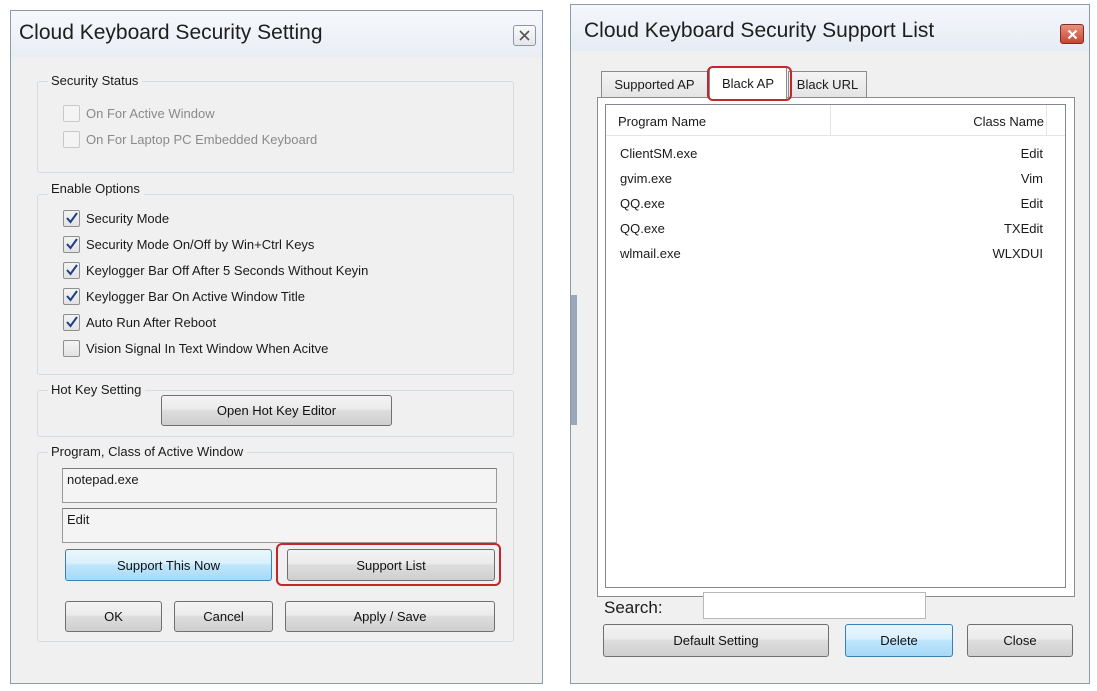 This screenshot has height=691, width=1097. Describe the element at coordinates (835, 154) in the screenshot. I see `list-row: ClientSM.exe Edit` at that location.